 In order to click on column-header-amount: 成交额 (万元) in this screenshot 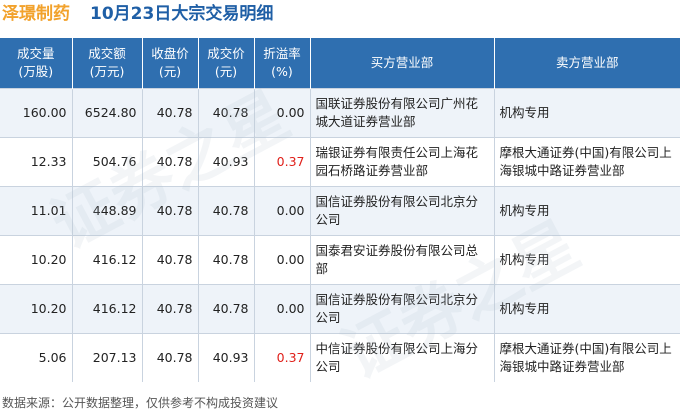, I will do `click(106, 63)`.